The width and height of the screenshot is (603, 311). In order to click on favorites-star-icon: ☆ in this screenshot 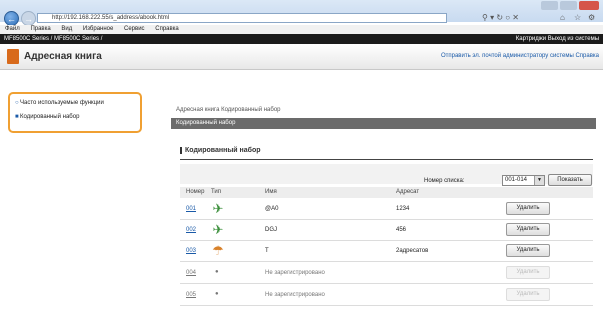, I will do `click(577, 17)`.